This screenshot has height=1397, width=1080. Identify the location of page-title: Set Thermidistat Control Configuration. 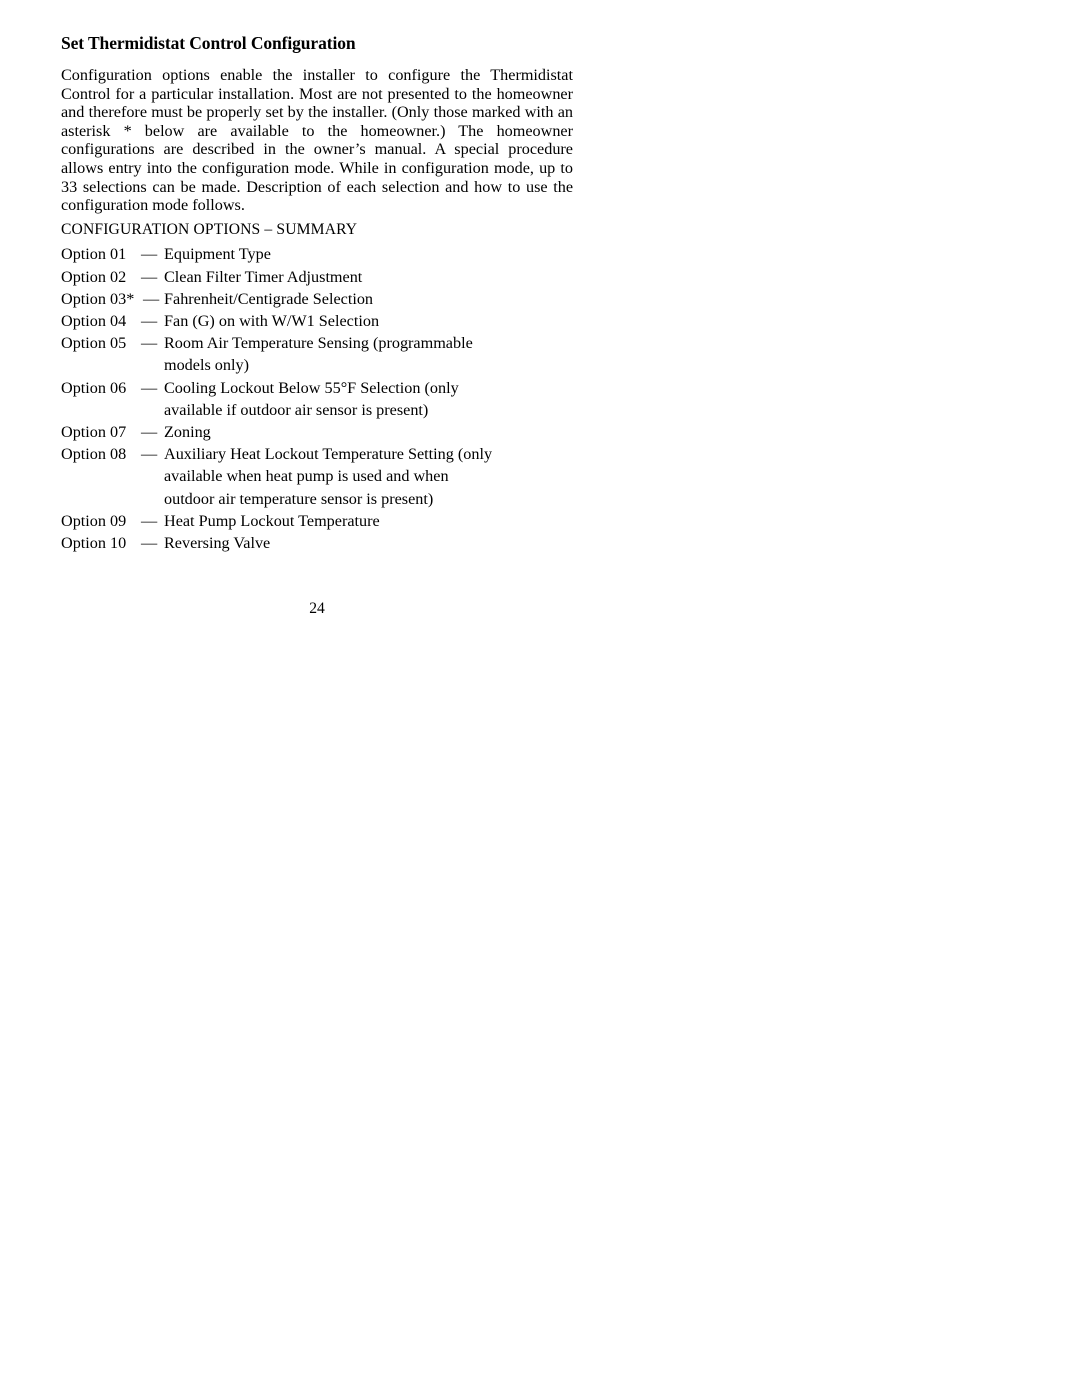
(208, 43).